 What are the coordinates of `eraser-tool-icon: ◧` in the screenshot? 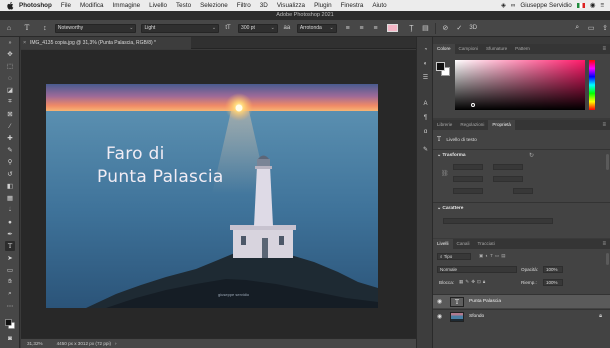 It's located at (10, 186).